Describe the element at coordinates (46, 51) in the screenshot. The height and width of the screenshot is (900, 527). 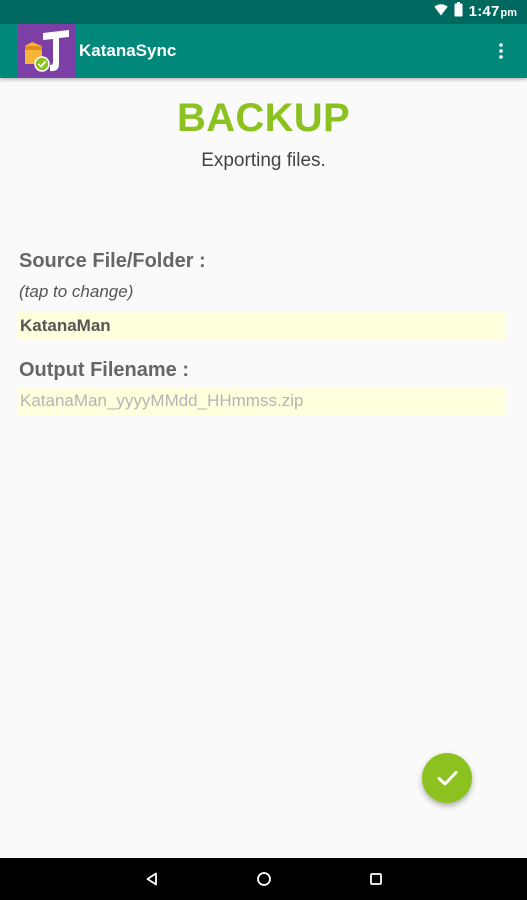
I see `katana-logo-icon` at that location.